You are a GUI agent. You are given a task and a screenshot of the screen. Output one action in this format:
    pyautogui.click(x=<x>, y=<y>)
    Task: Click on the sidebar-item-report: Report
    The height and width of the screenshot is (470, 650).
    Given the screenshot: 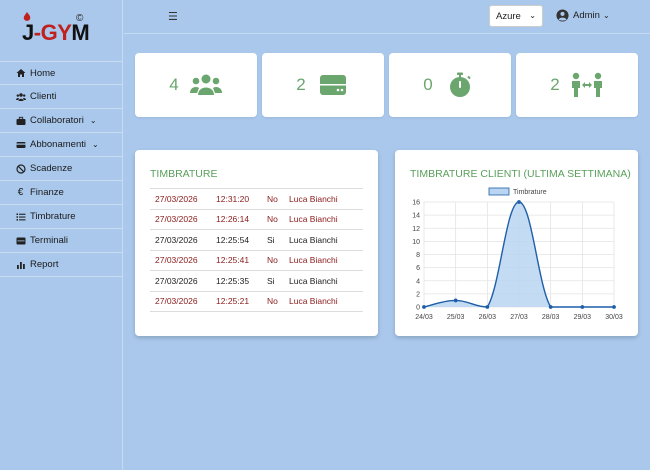 What is the action you would take?
    pyautogui.click(x=61, y=265)
    